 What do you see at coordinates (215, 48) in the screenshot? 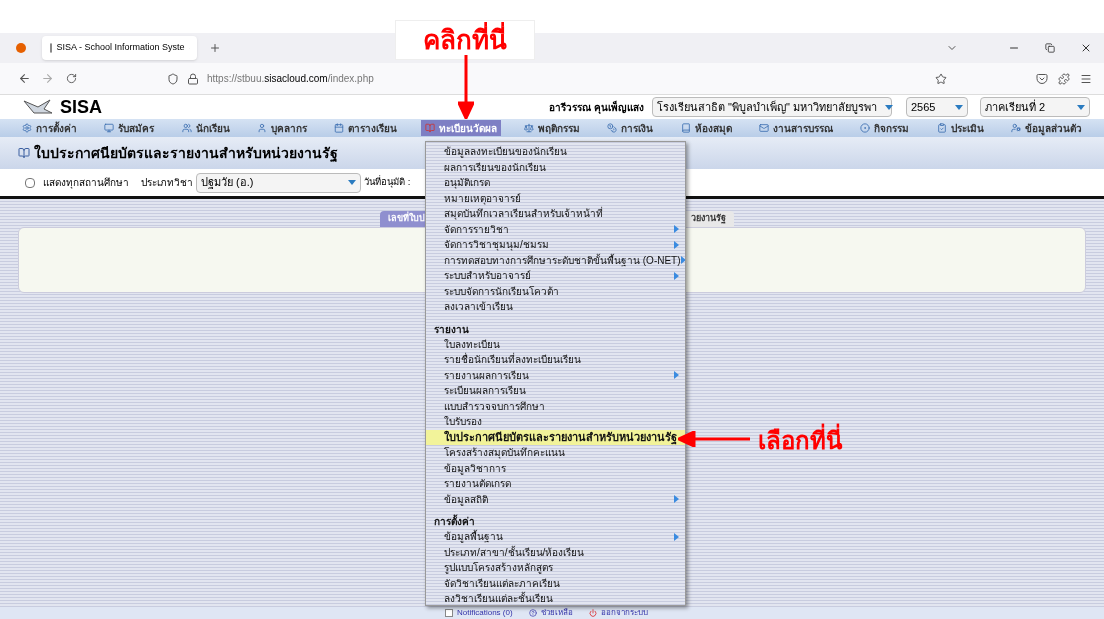
I see `new-tab-icon` at bounding box center [215, 48].